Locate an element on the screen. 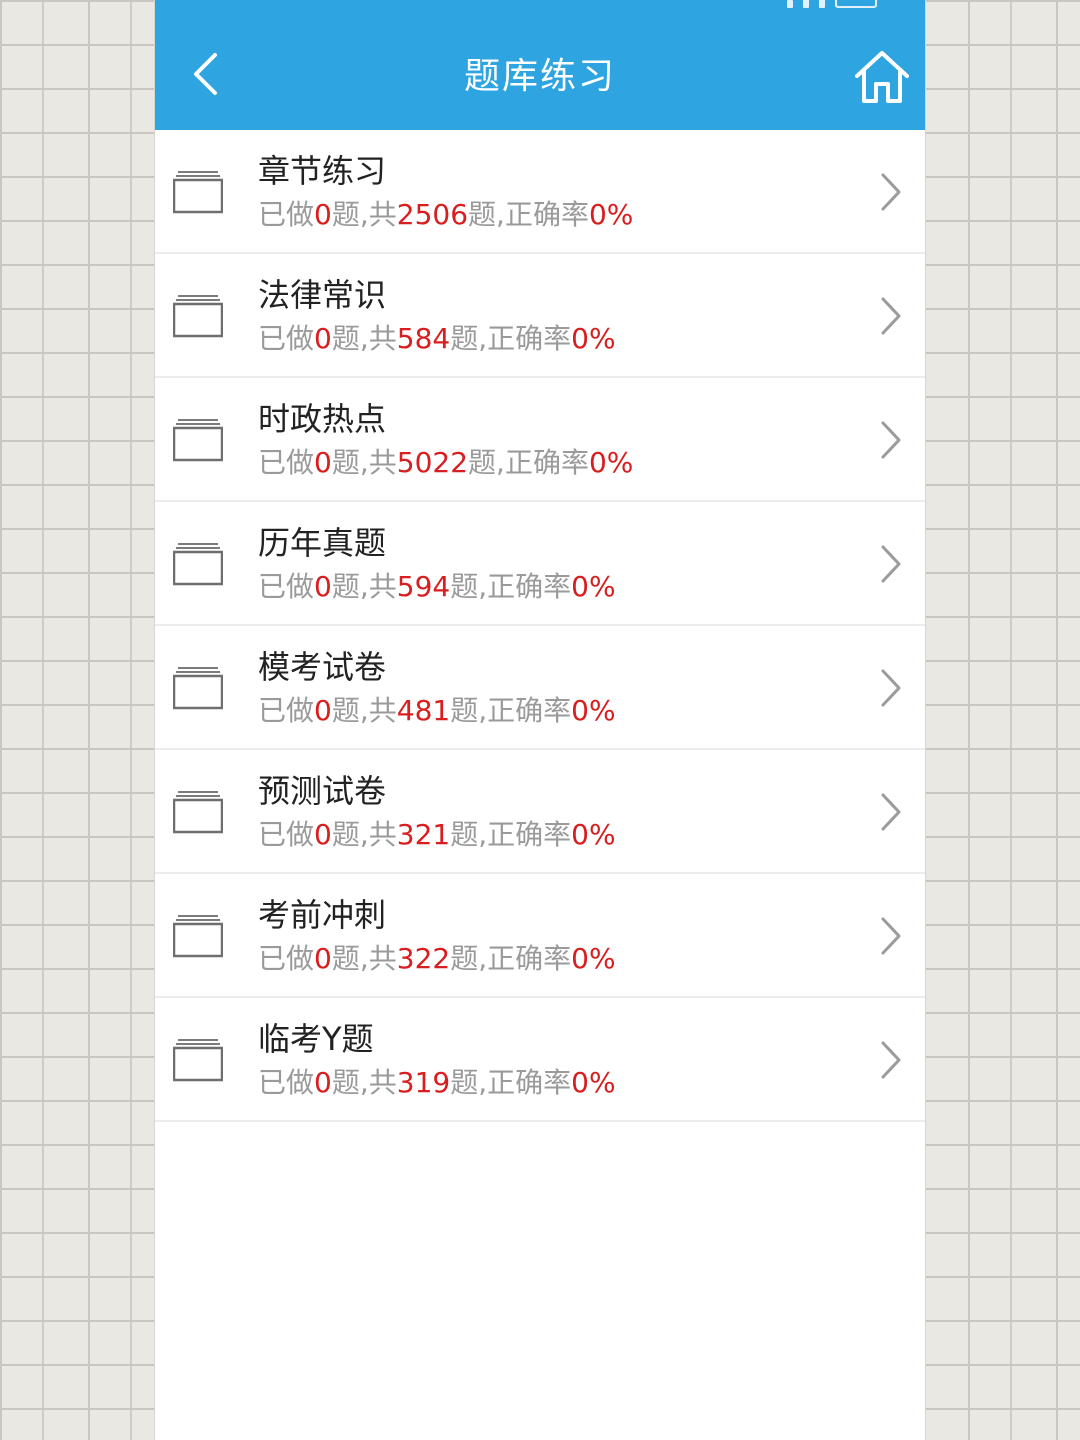 The height and width of the screenshot is (1440, 1080). status-icons is located at coordinates (832, 4).